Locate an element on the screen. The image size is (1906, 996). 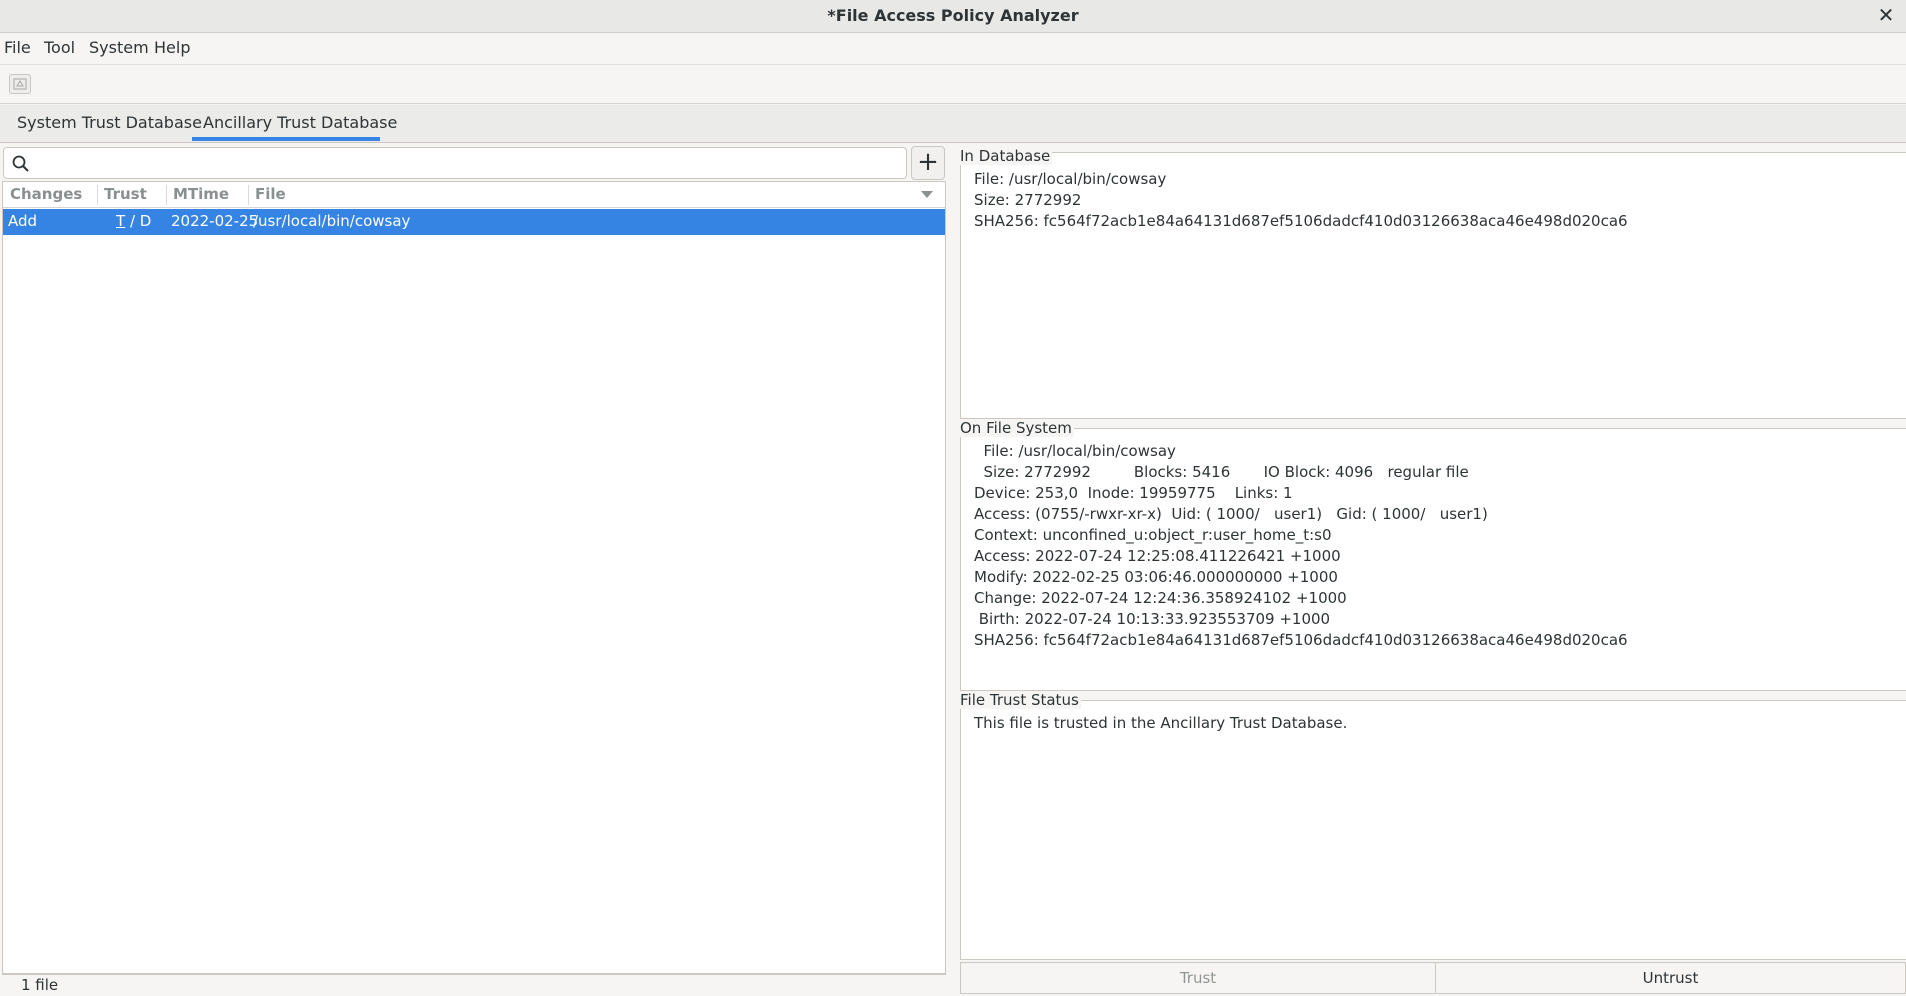
menu-file: File is located at coordinates (17, 47).